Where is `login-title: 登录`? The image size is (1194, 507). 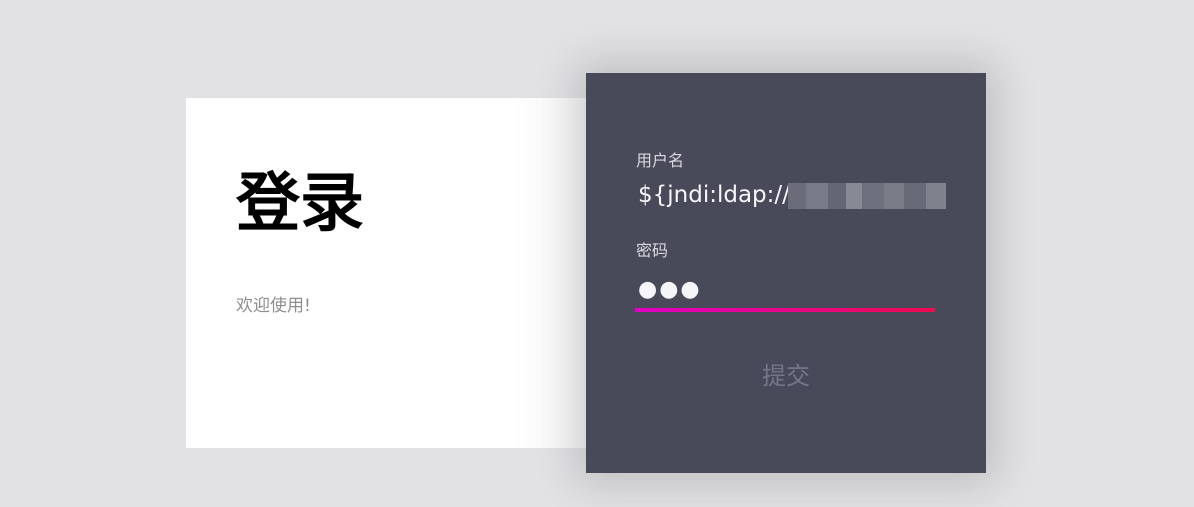
login-title: 登录 is located at coordinates (300, 204).